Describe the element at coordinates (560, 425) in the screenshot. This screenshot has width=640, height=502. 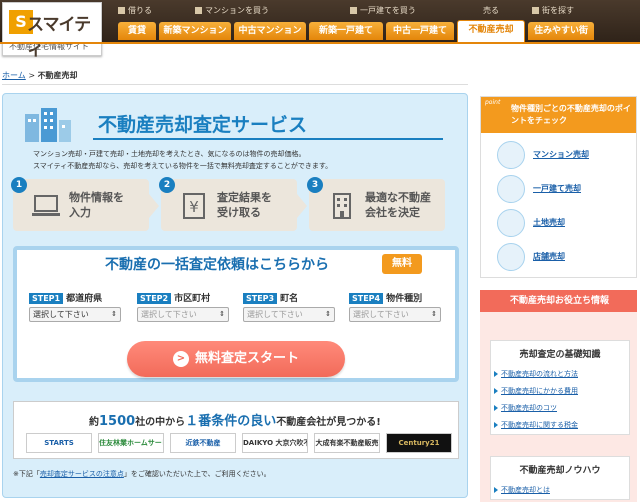
I see `info-link: 不動産売却に関する税金` at that location.